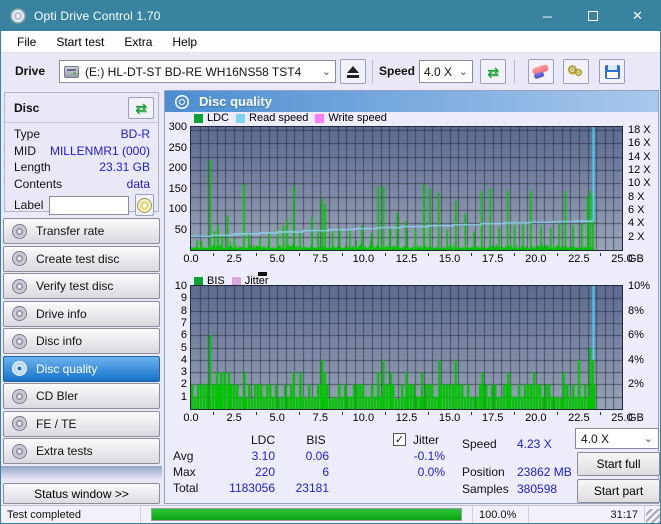  Describe the element at coordinates (317, 456) in the screenshot. I see `stat-bis-value: 0.06` at that location.